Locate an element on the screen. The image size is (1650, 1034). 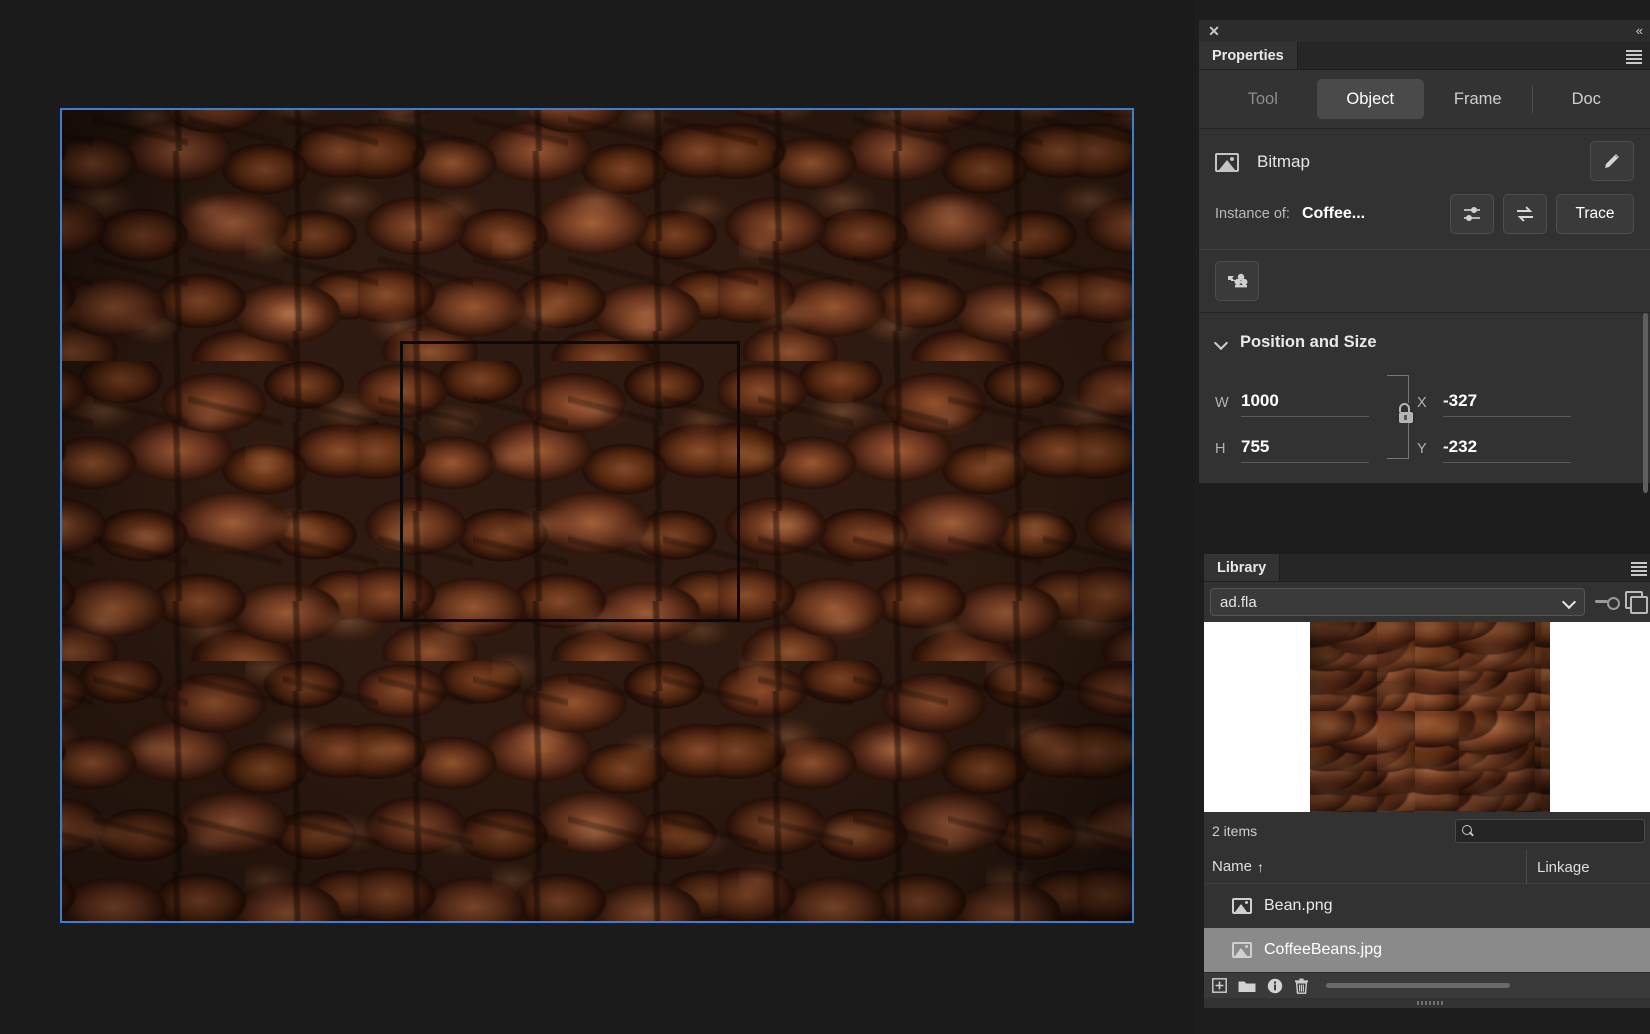
y-label: Y is located at coordinates (1422, 449).